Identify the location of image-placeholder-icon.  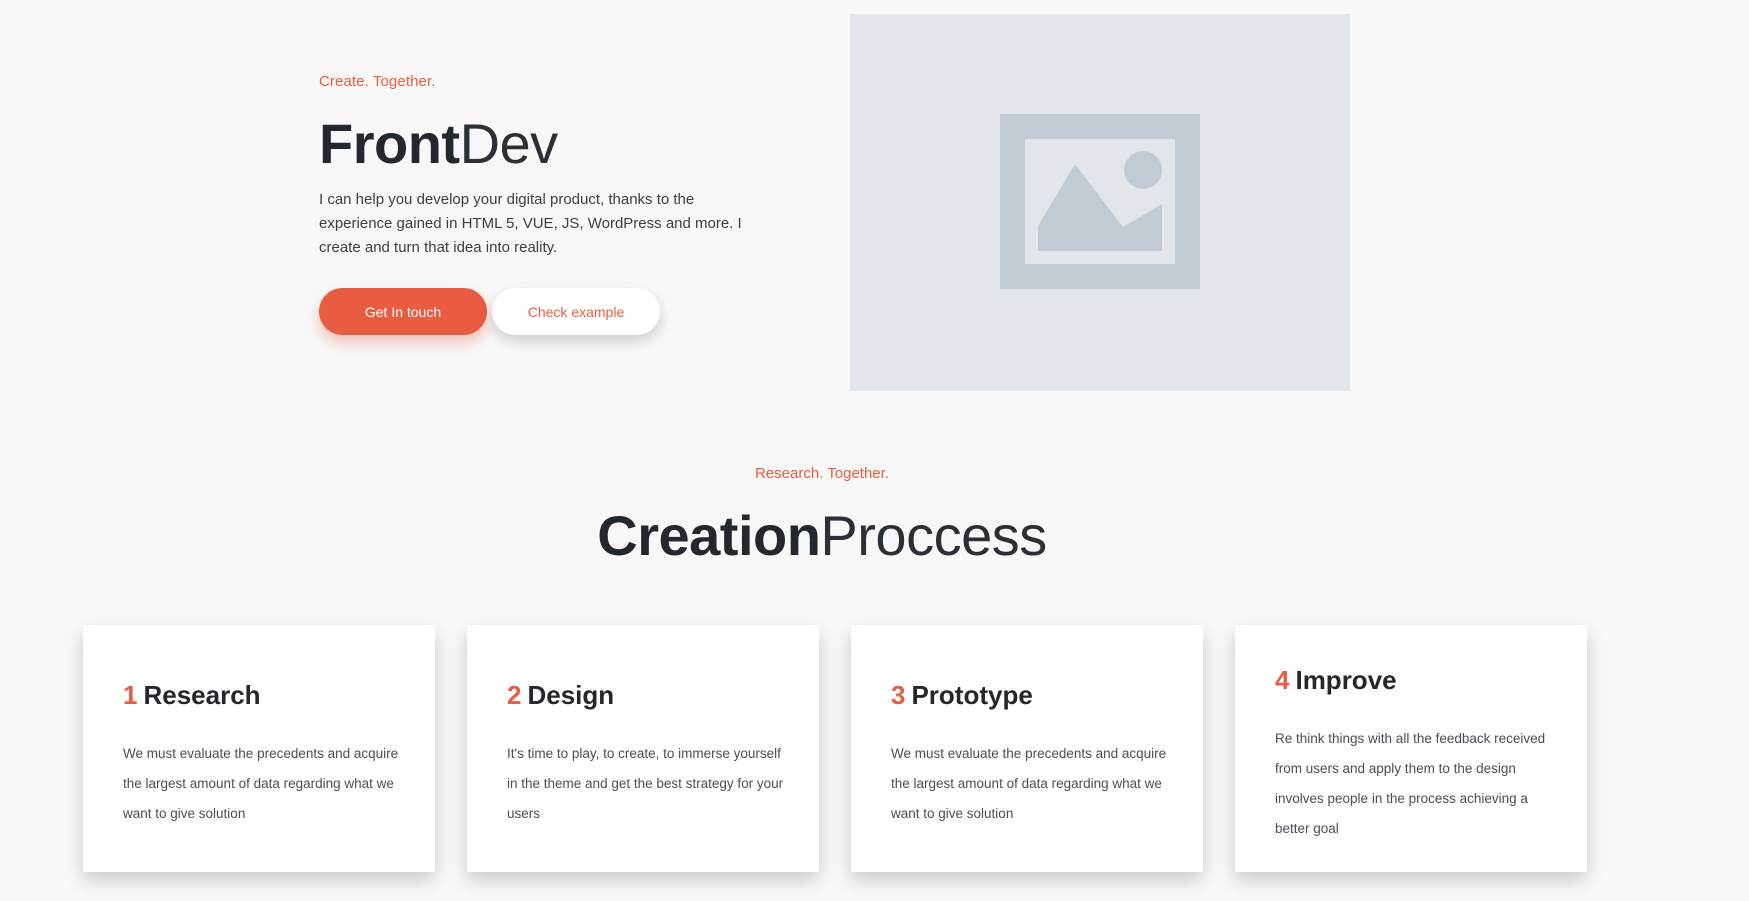
(1100, 201).